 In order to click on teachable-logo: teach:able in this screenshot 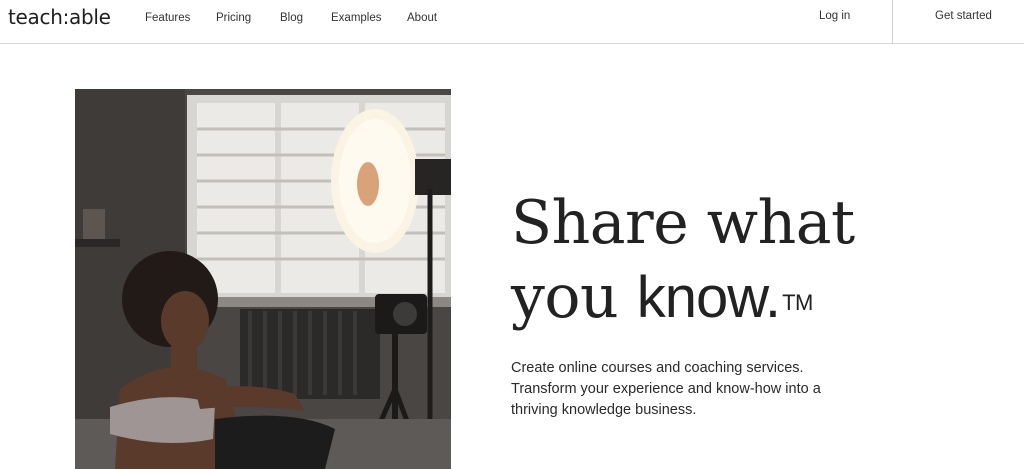, I will do `click(59, 17)`.